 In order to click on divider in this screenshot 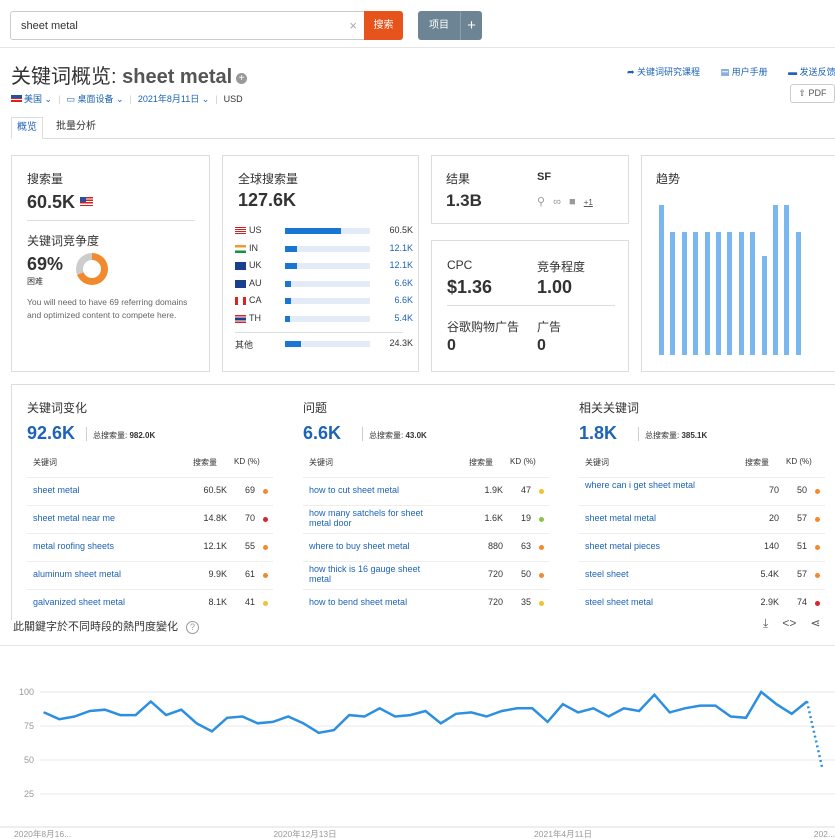, I will do `click(638, 434)`.